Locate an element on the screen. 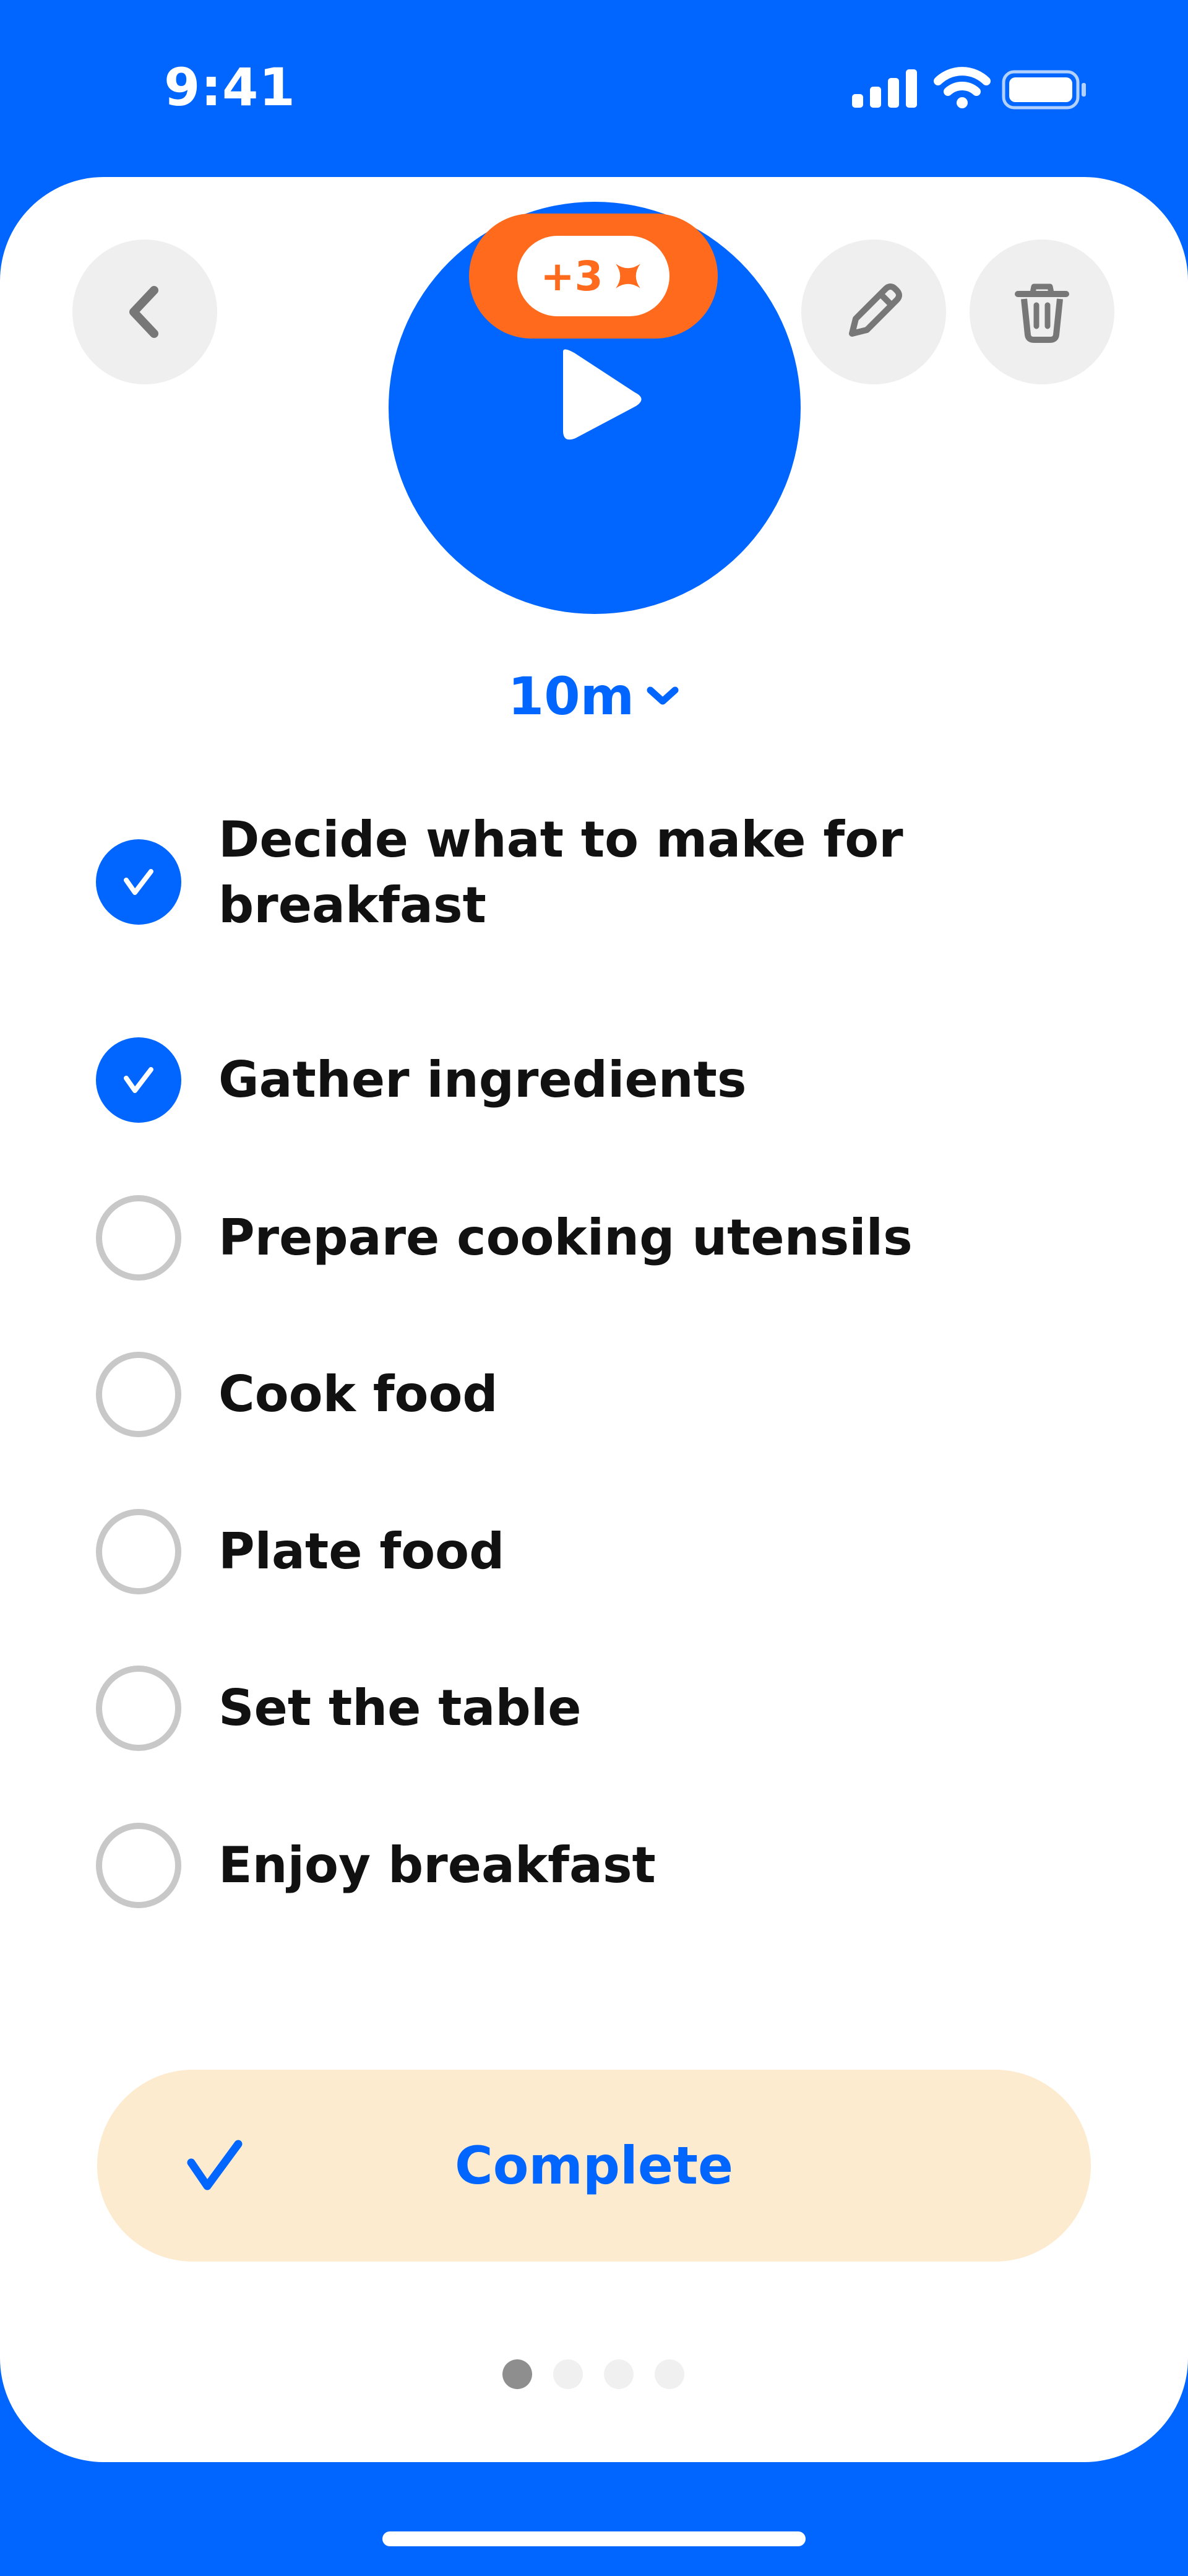  task-item: Gather ingredients is located at coordinates (606, 1080).